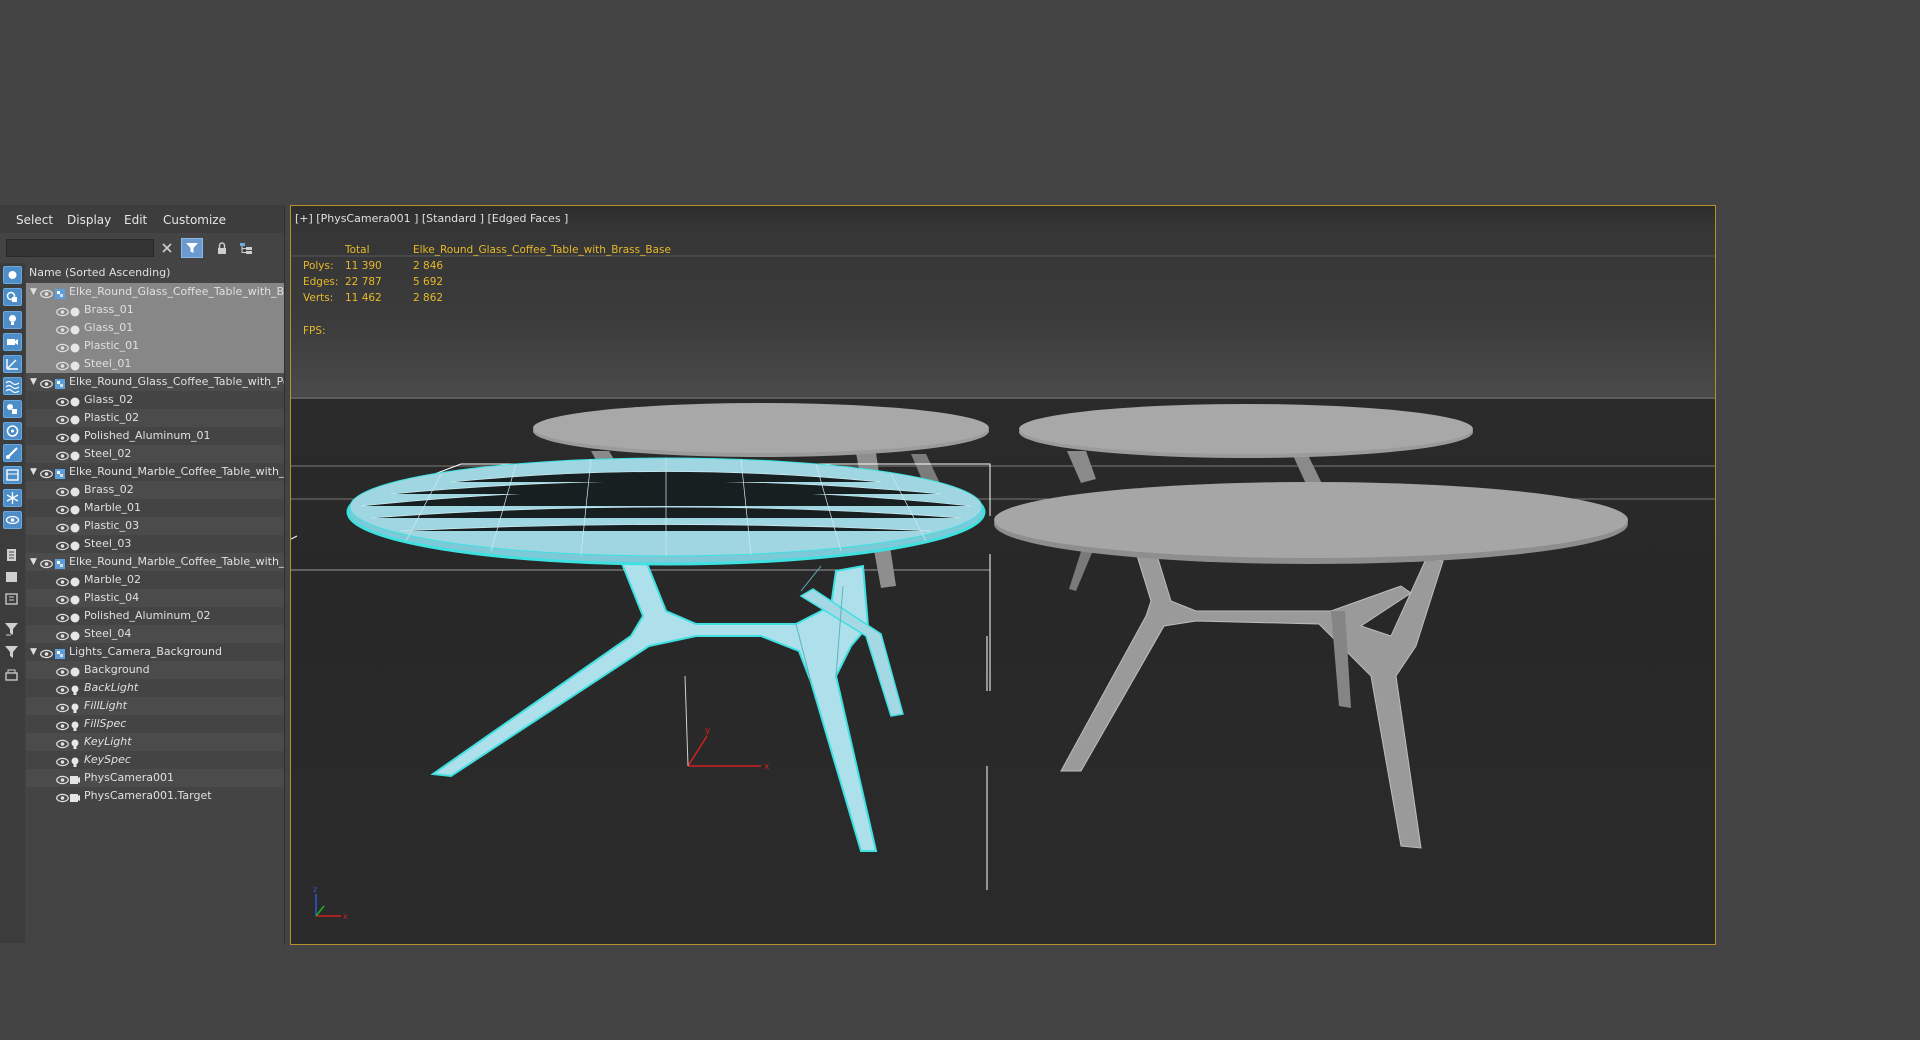 This screenshot has width=1920, height=1040. What do you see at coordinates (12, 498) in the screenshot?
I see `filter-frozen-icon` at bounding box center [12, 498].